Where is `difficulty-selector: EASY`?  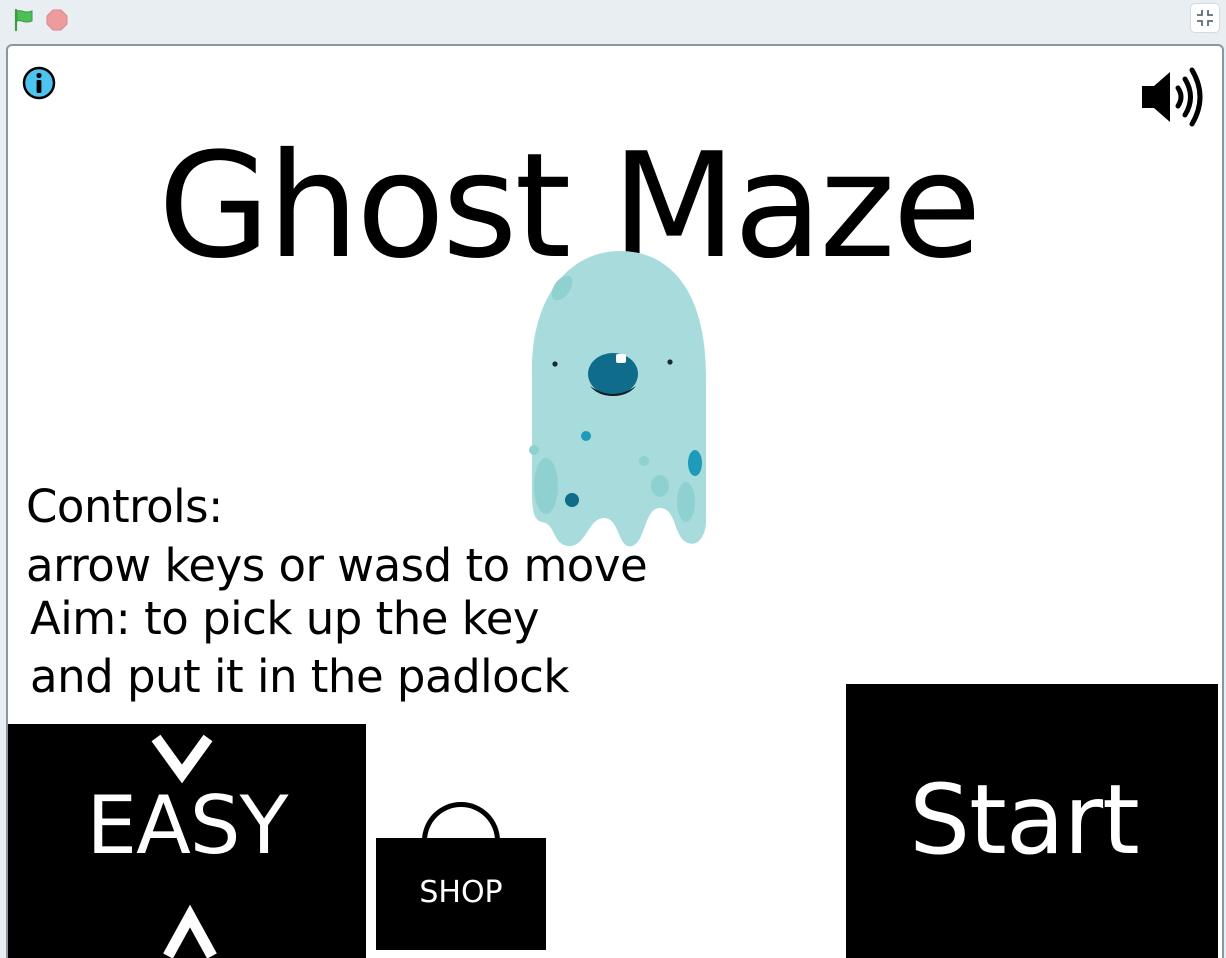 difficulty-selector: EASY is located at coordinates (187, 841).